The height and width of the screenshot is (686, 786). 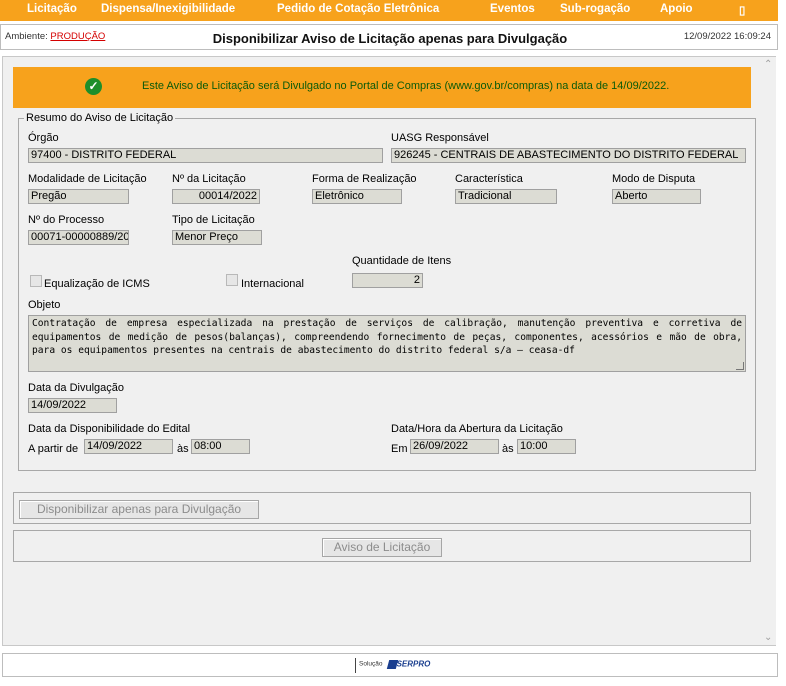 What do you see at coordinates (139, 509) in the screenshot?
I see `disponibilizar-button: Disponibilizar apenas para Divulgação` at bounding box center [139, 509].